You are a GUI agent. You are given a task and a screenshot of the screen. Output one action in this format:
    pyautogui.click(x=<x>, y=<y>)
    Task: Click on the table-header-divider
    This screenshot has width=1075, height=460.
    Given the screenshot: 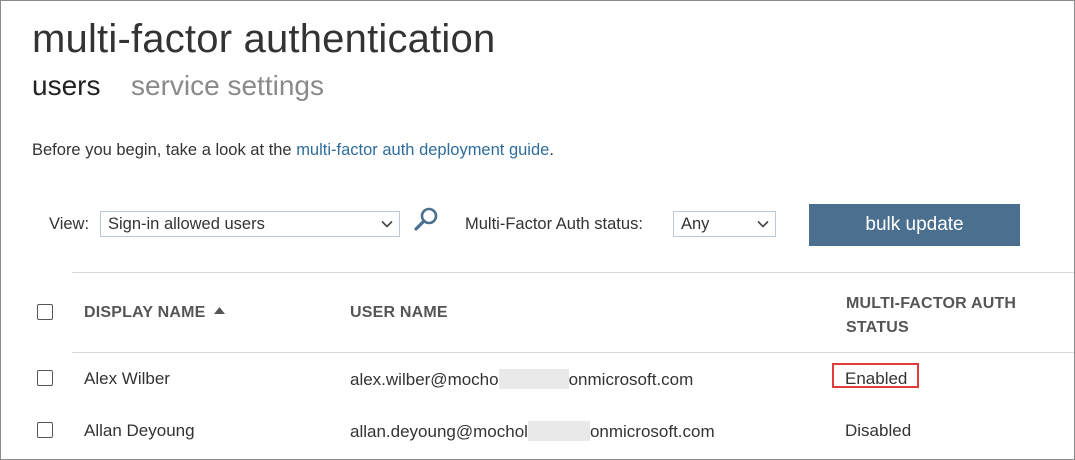 What is the action you would take?
    pyautogui.click(x=573, y=352)
    